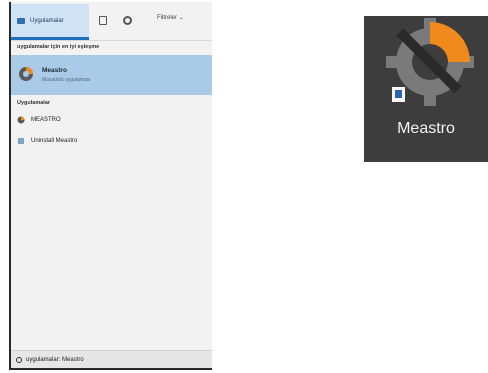  Describe the element at coordinates (47, 20) in the screenshot. I see `tab-apps-label: Uygulamalar` at that location.